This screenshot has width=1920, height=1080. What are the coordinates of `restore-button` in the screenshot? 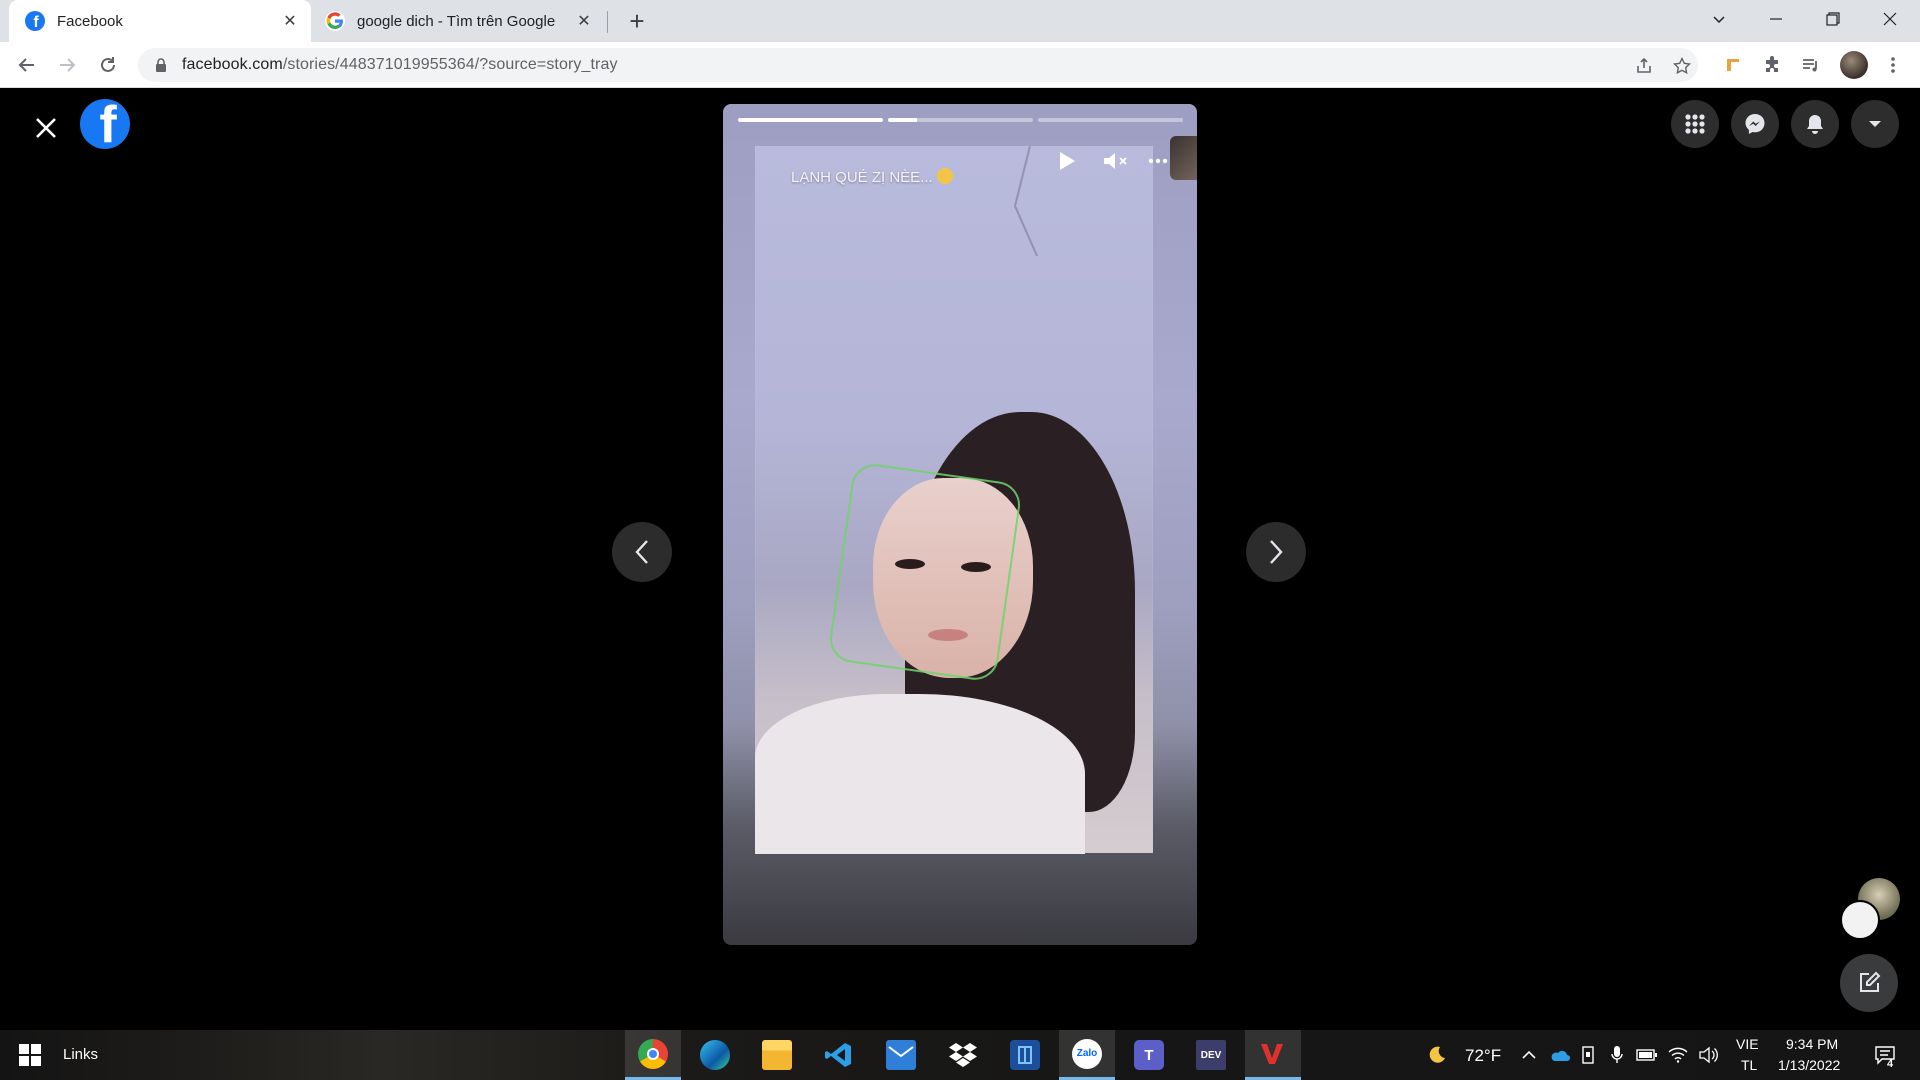 It's located at (1833, 19).